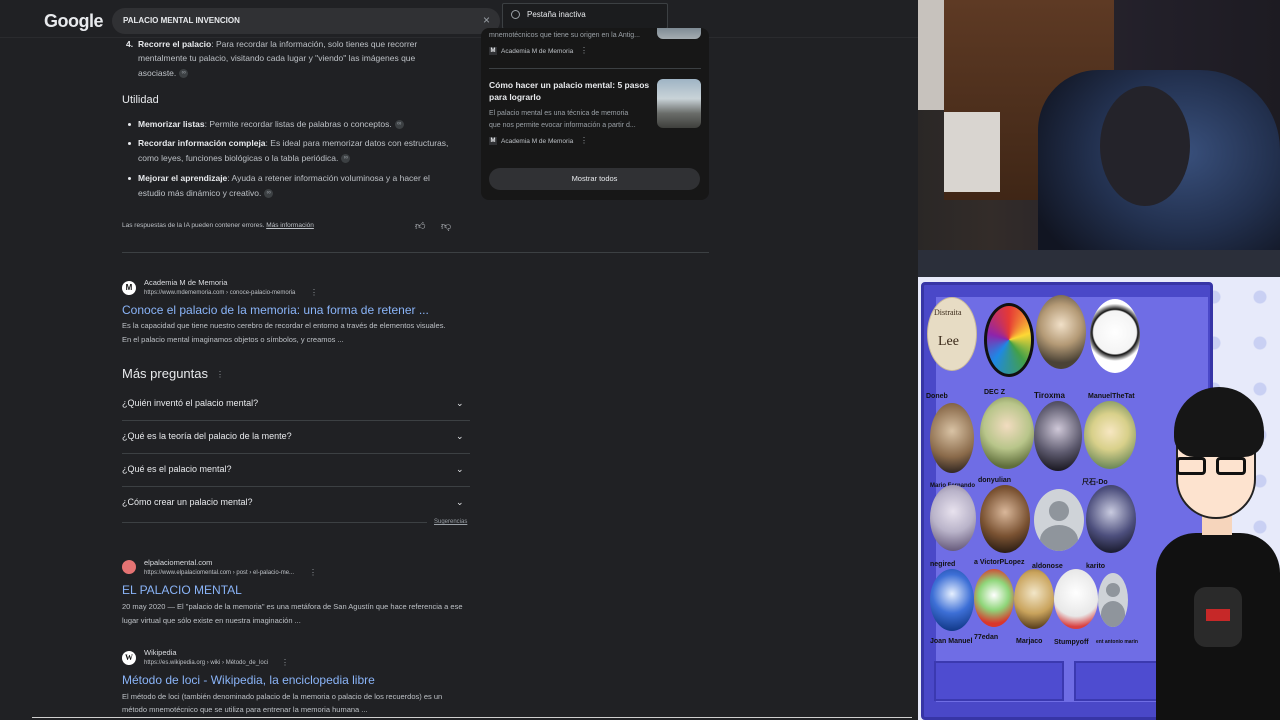  What do you see at coordinates (515, 97) in the screenshot?
I see `source-card-title-2: para lograrlo` at bounding box center [515, 97].